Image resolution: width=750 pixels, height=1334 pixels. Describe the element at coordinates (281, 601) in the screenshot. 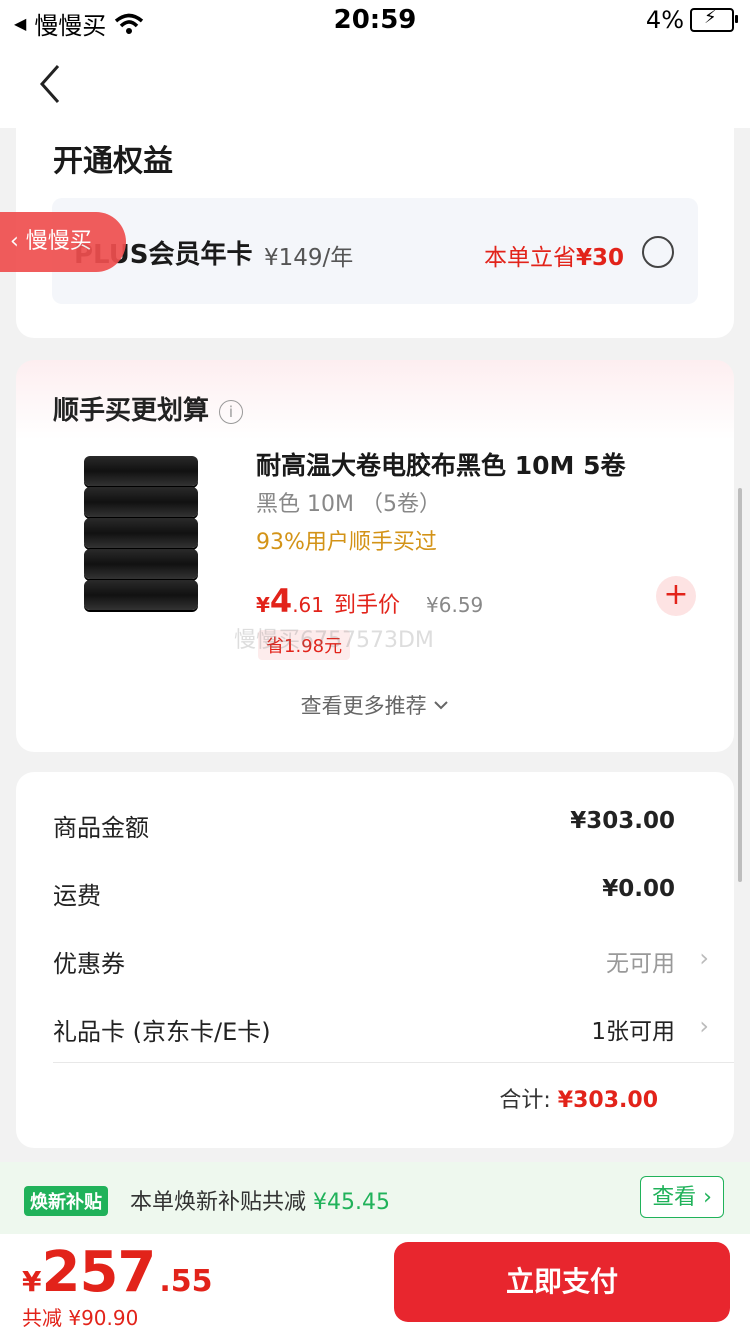

I see `price-int: 4` at that location.